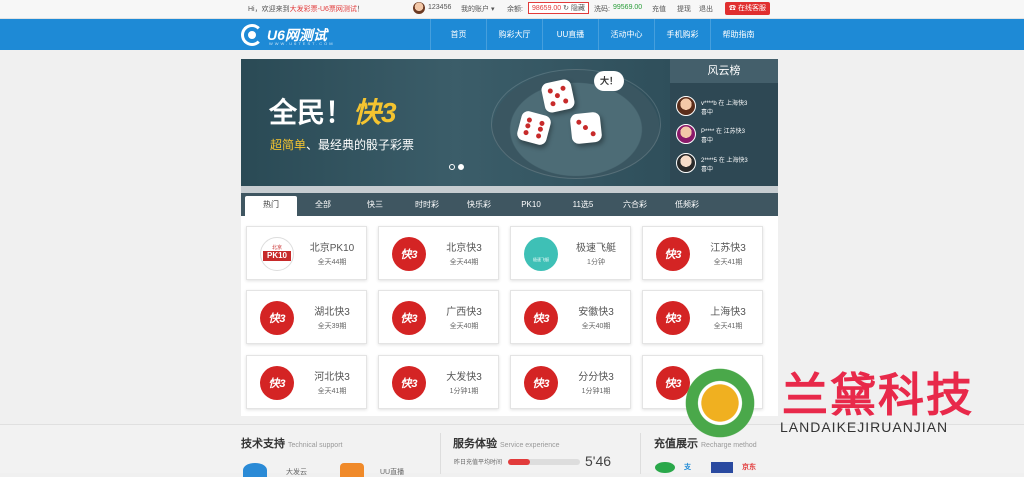  Describe the element at coordinates (292, 444) in the screenshot. I see `support-title: 技术支持 Technical support` at that location.